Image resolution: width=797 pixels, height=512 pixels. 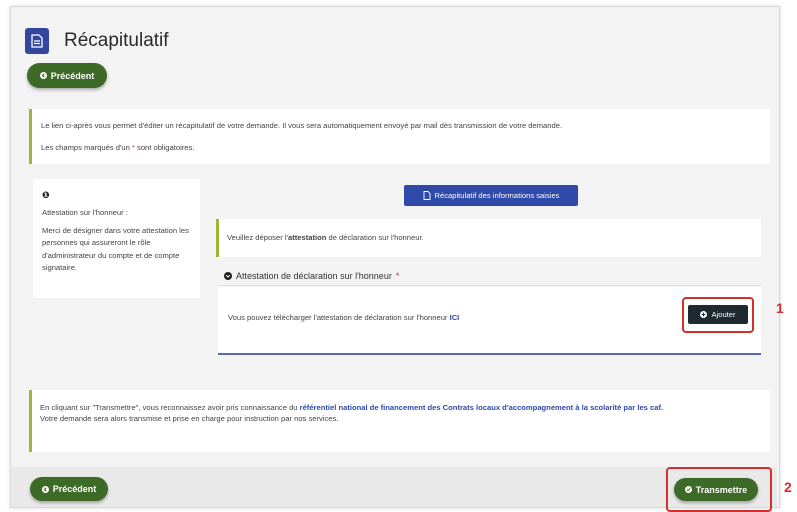 I want to click on required-star: *, so click(x=397, y=275).